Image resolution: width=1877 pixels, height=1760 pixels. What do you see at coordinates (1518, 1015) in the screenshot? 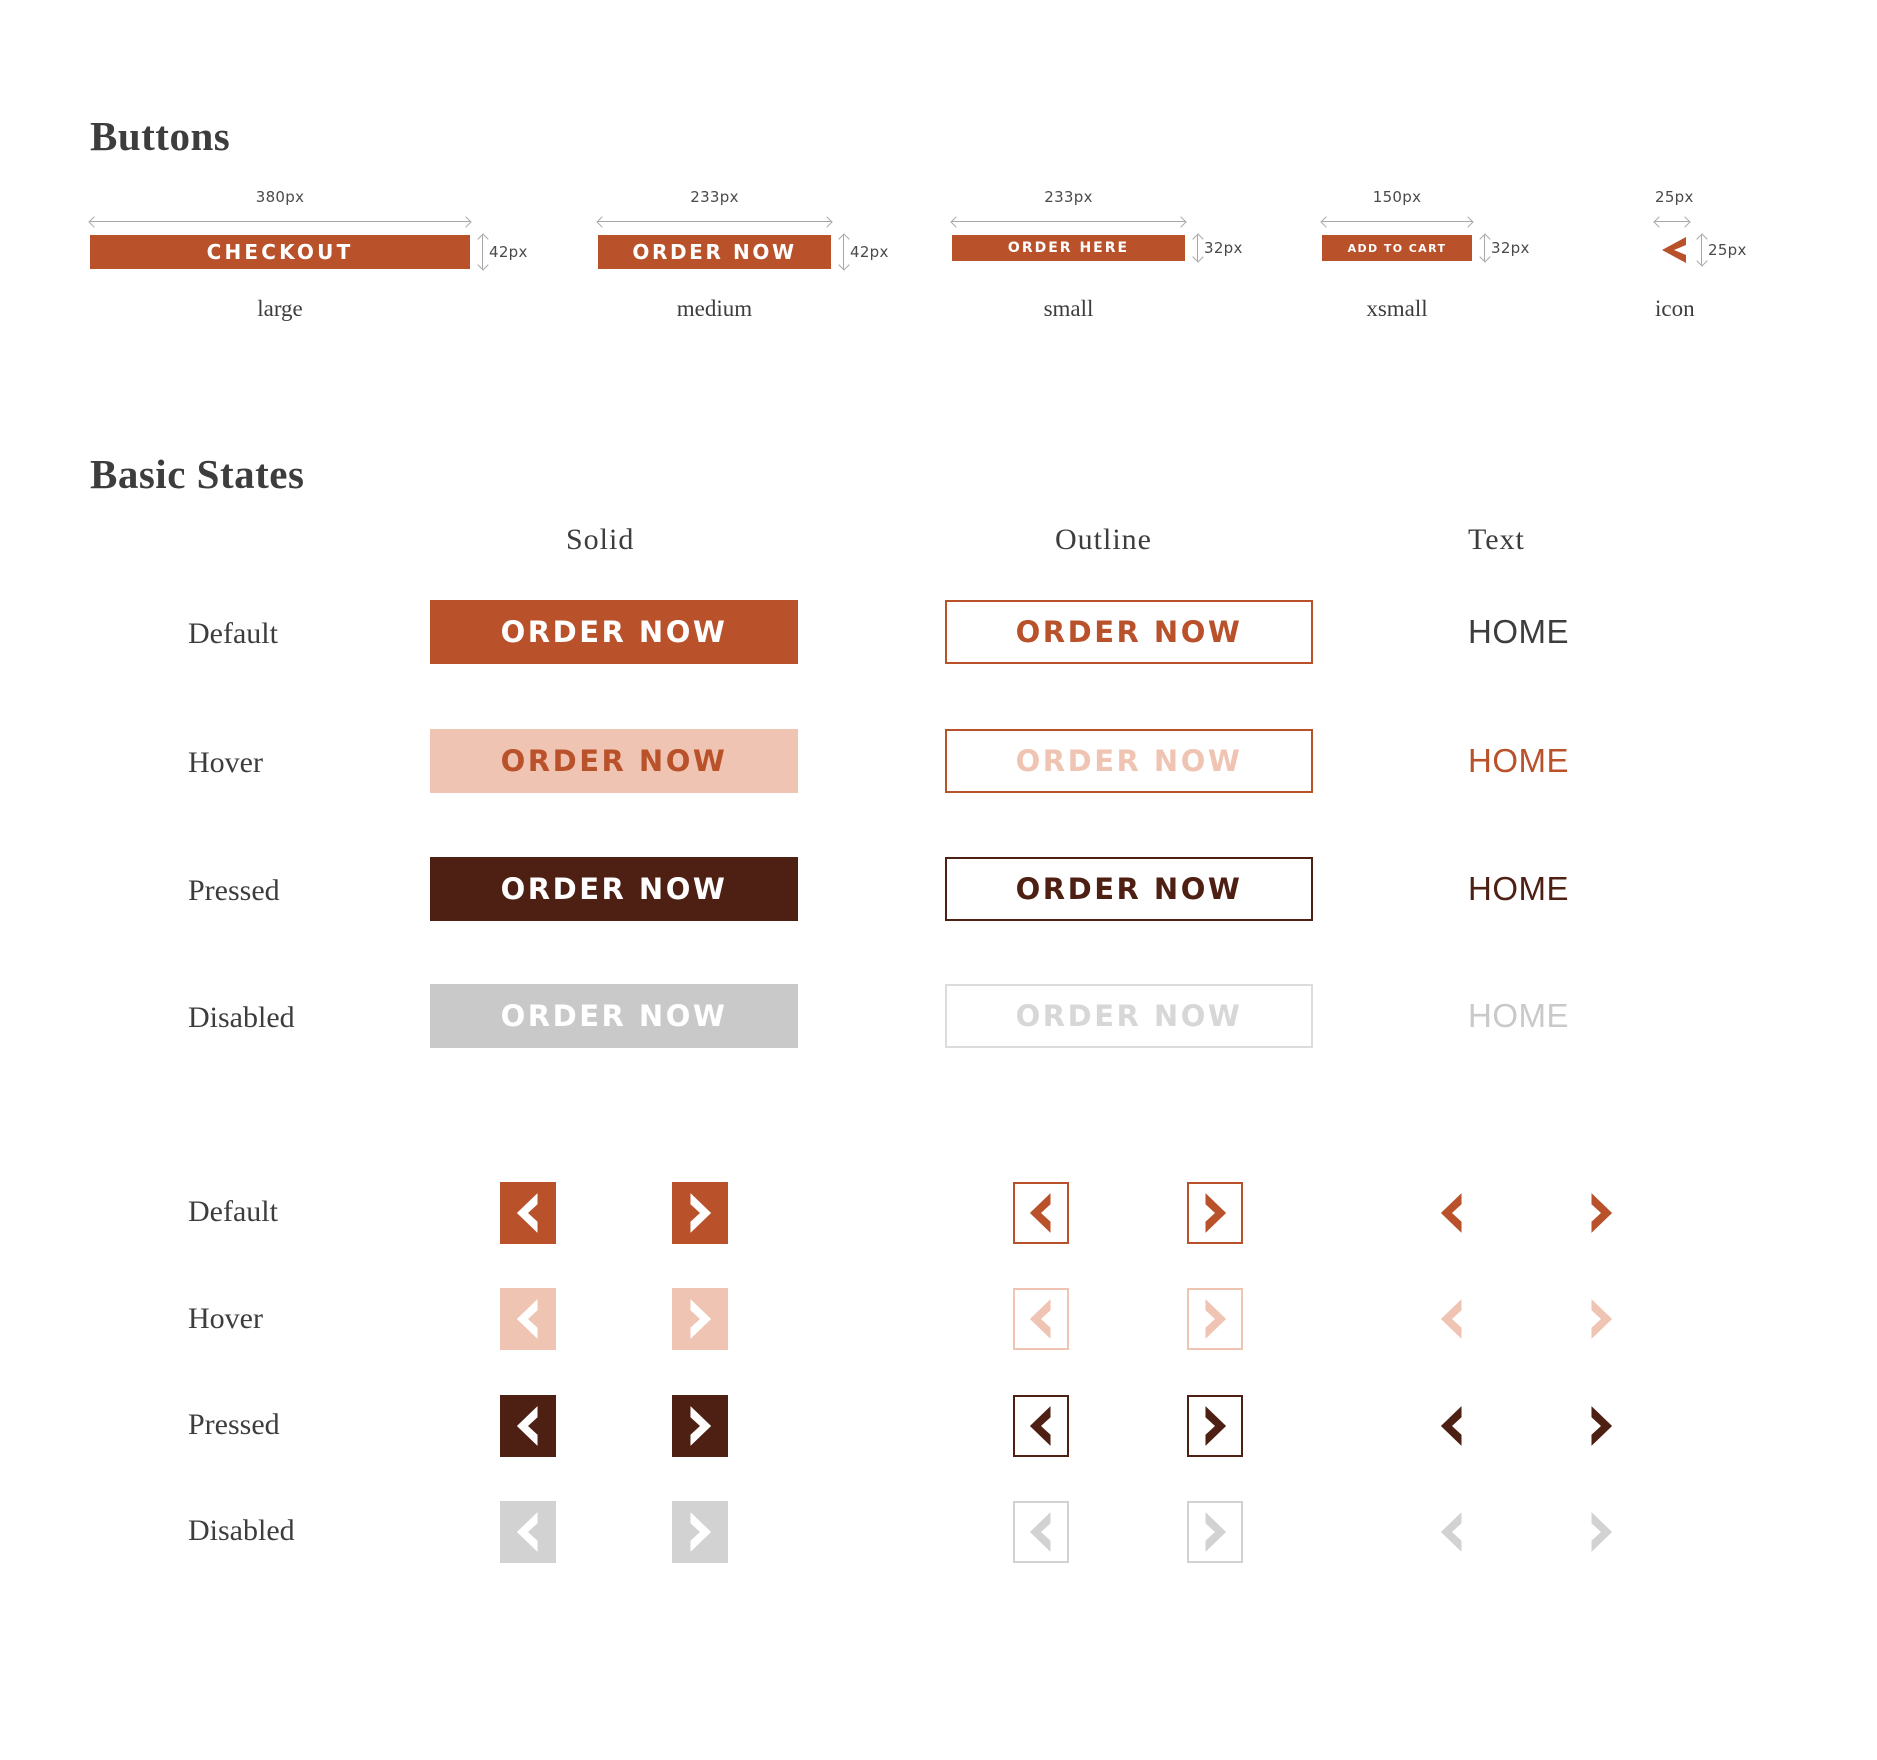
I see `text-button-disabled: HOME` at bounding box center [1518, 1015].